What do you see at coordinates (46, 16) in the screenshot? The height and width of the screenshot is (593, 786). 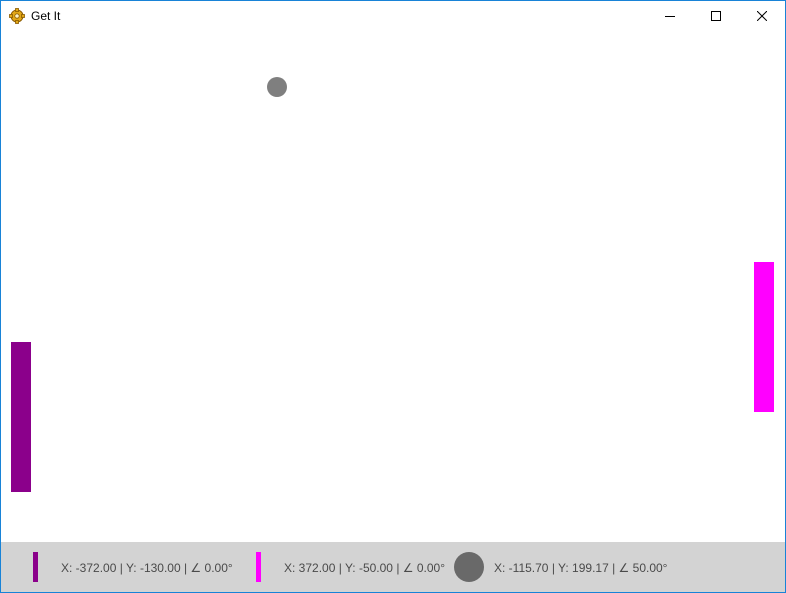 I see `window-title: Get It` at bounding box center [46, 16].